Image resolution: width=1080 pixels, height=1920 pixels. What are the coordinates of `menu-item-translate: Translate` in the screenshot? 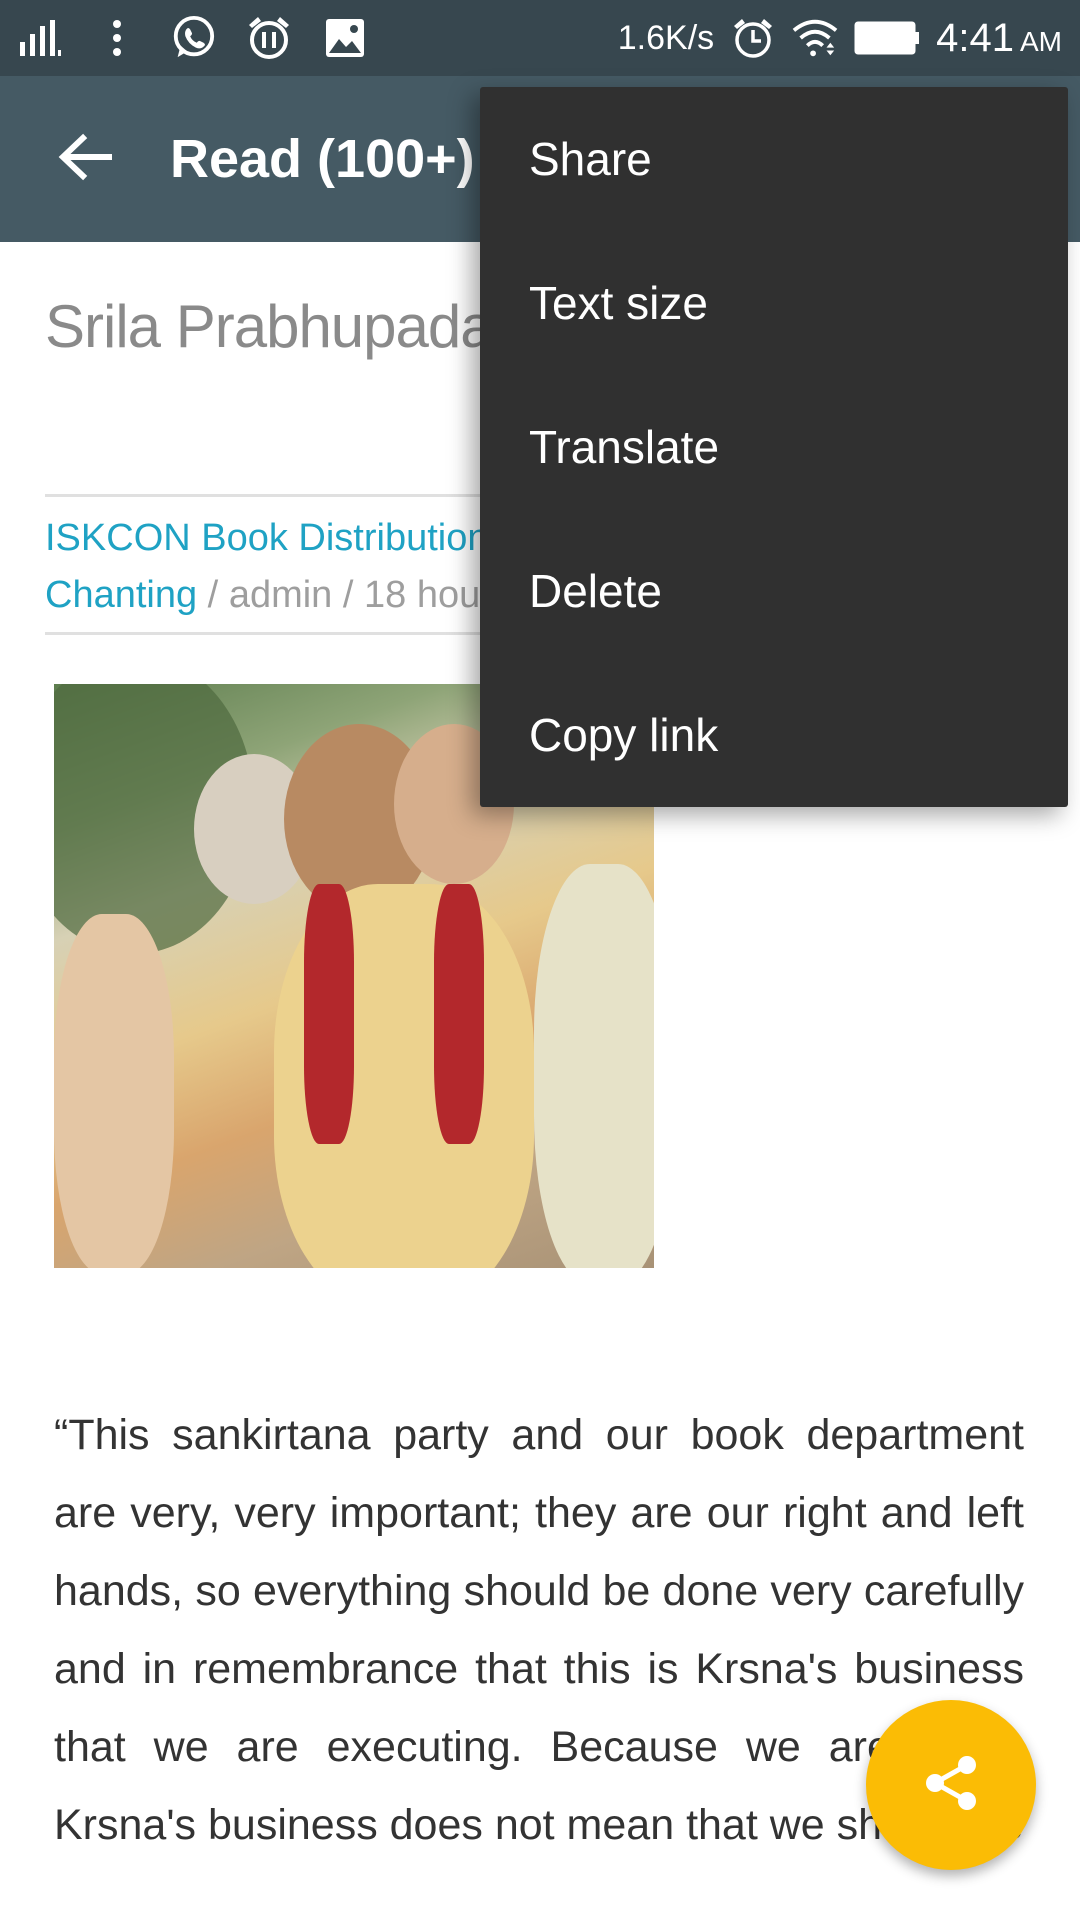 It's located at (774, 447).